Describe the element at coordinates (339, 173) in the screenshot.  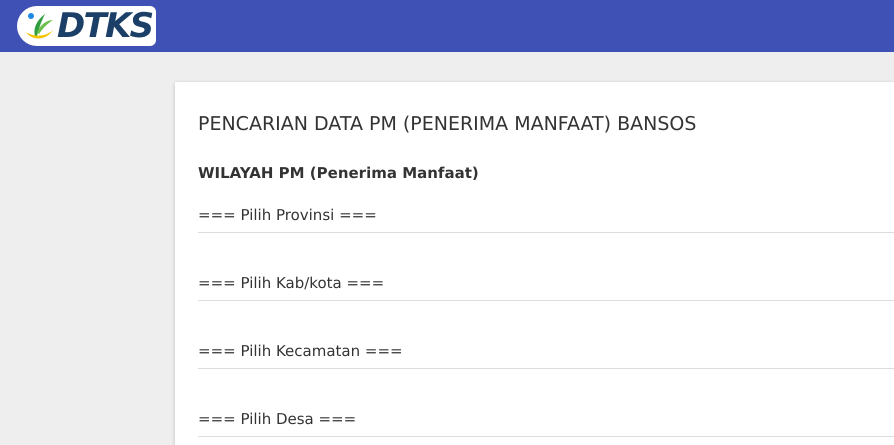
I see `section-title: WILAYAH PM (Penerima Manfaat)` at that location.